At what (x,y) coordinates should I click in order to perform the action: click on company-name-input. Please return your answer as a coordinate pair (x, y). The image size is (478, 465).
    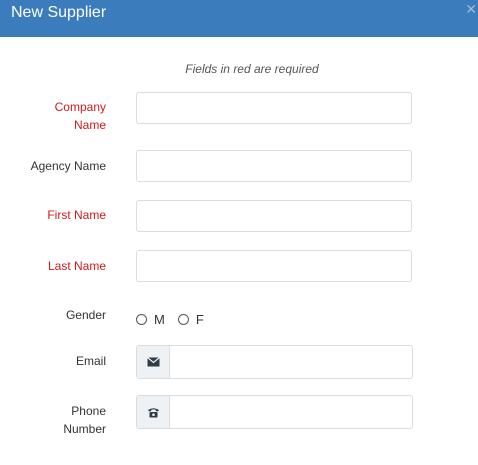
    Looking at the image, I should click on (274, 108).